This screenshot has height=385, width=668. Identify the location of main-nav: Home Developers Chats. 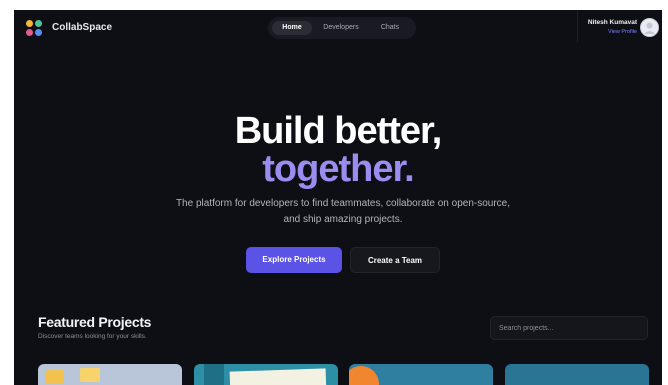
(342, 28).